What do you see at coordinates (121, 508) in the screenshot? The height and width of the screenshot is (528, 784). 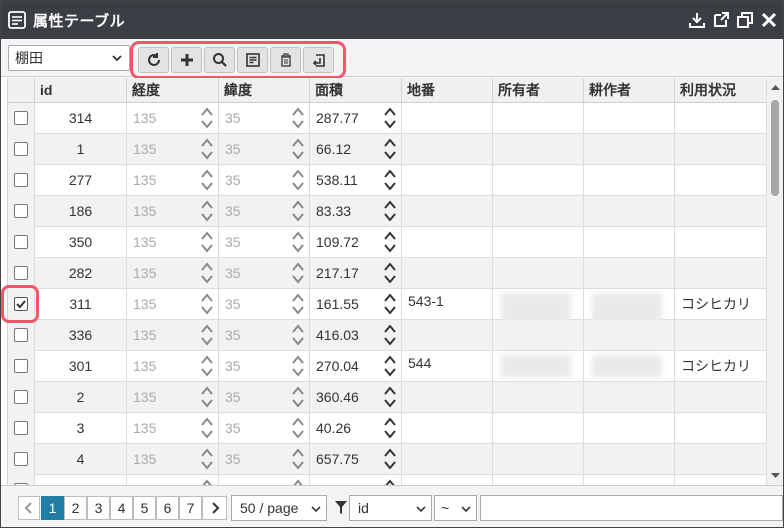 I see `page-button: 4` at bounding box center [121, 508].